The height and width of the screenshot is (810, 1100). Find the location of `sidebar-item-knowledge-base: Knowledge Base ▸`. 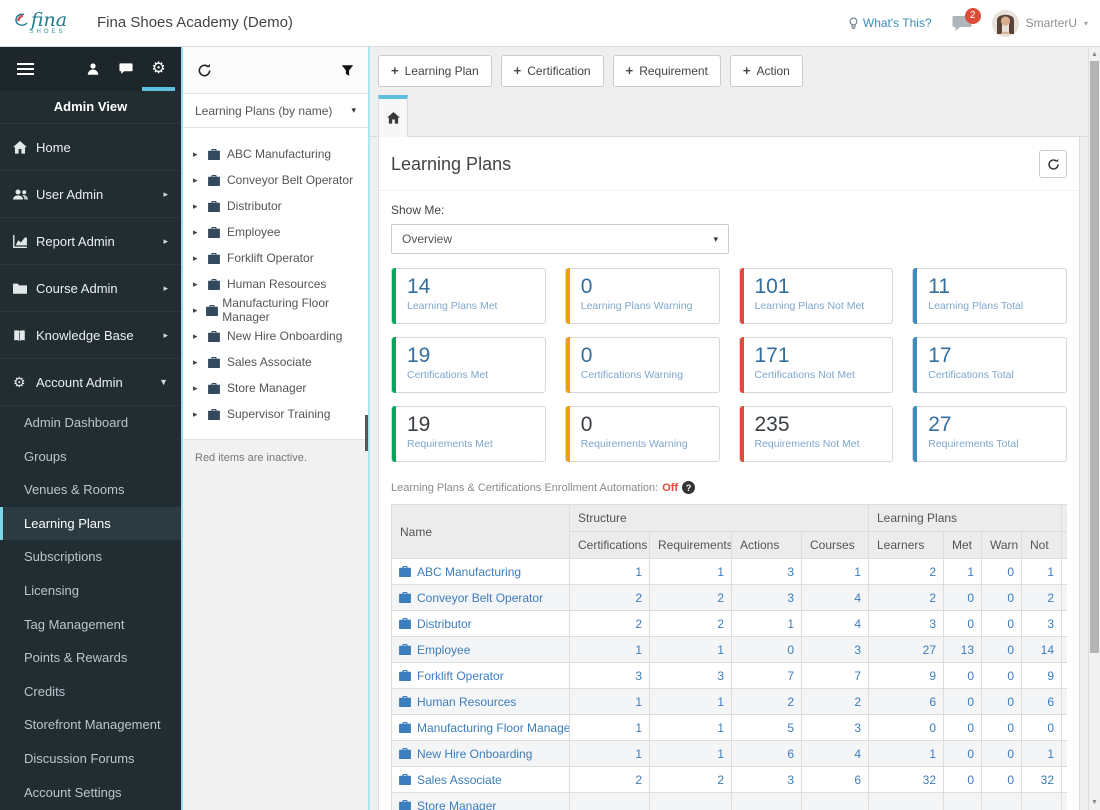

sidebar-item-knowledge-base: Knowledge Base ▸ is located at coordinates (90, 335).